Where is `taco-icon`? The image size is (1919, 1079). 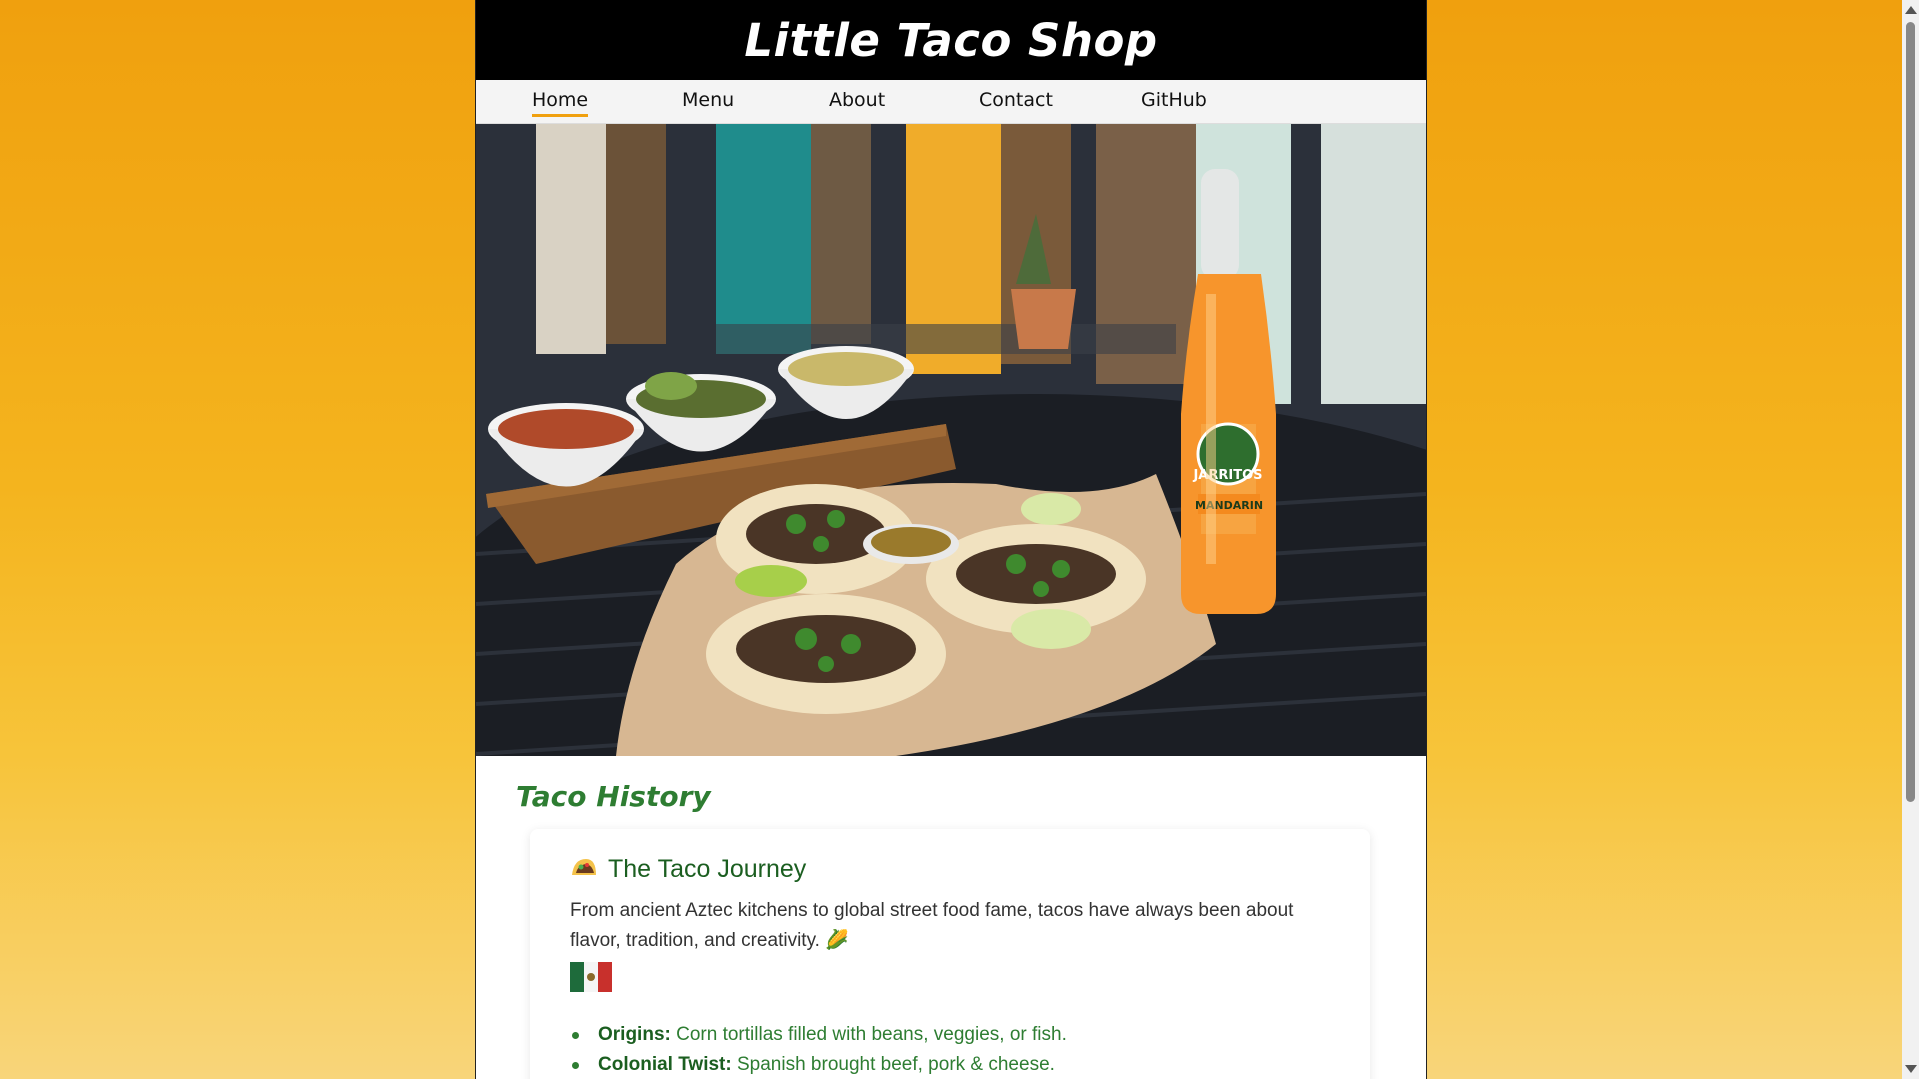
taco-icon is located at coordinates (584, 869).